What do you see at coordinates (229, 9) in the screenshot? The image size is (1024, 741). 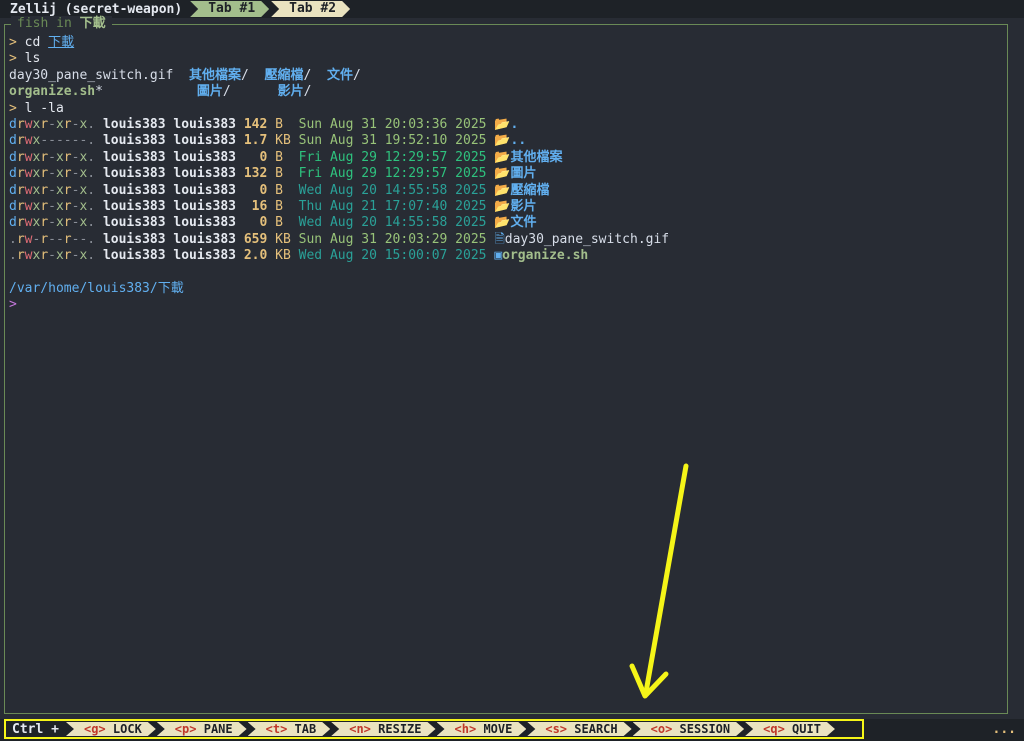 I see `tab-1: Tab #1` at bounding box center [229, 9].